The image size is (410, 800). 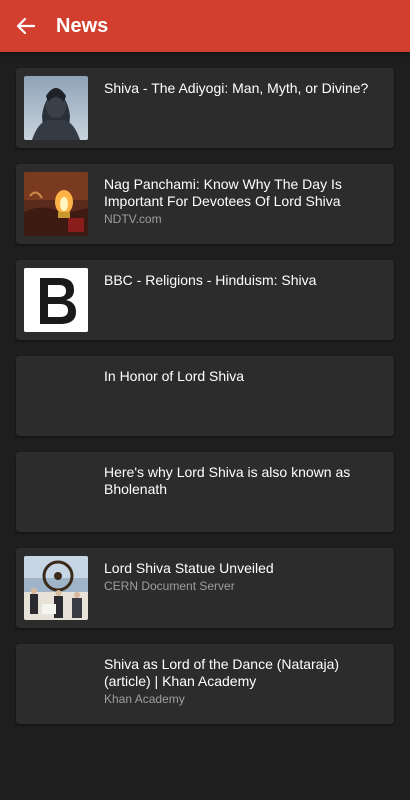 I want to click on article-source: Khan Academy, so click(x=144, y=699).